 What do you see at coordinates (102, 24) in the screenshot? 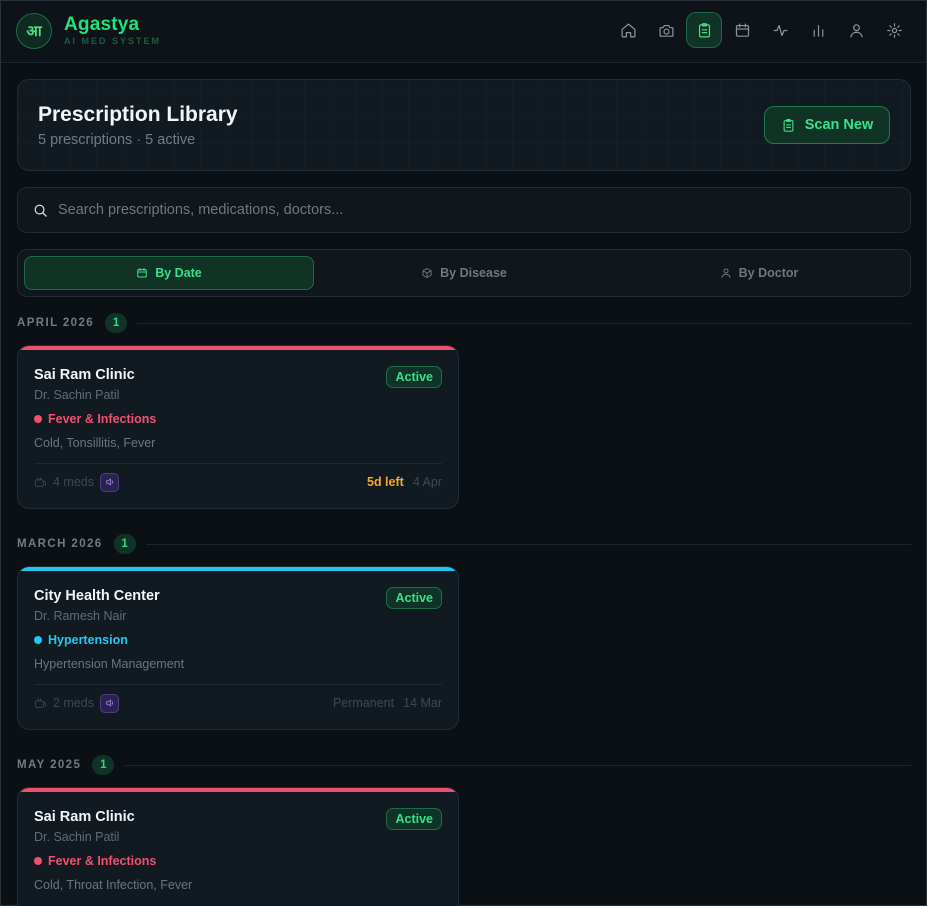
I see `brand-name: Agastya` at bounding box center [102, 24].